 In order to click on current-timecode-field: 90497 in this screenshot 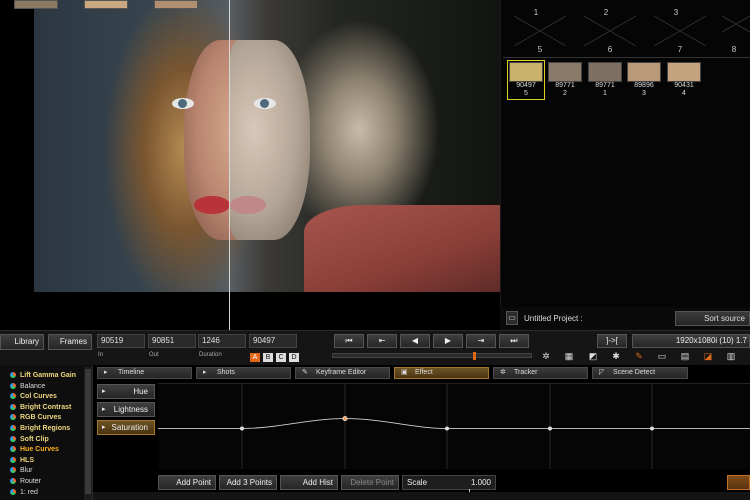, I will do `click(273, 341)`.